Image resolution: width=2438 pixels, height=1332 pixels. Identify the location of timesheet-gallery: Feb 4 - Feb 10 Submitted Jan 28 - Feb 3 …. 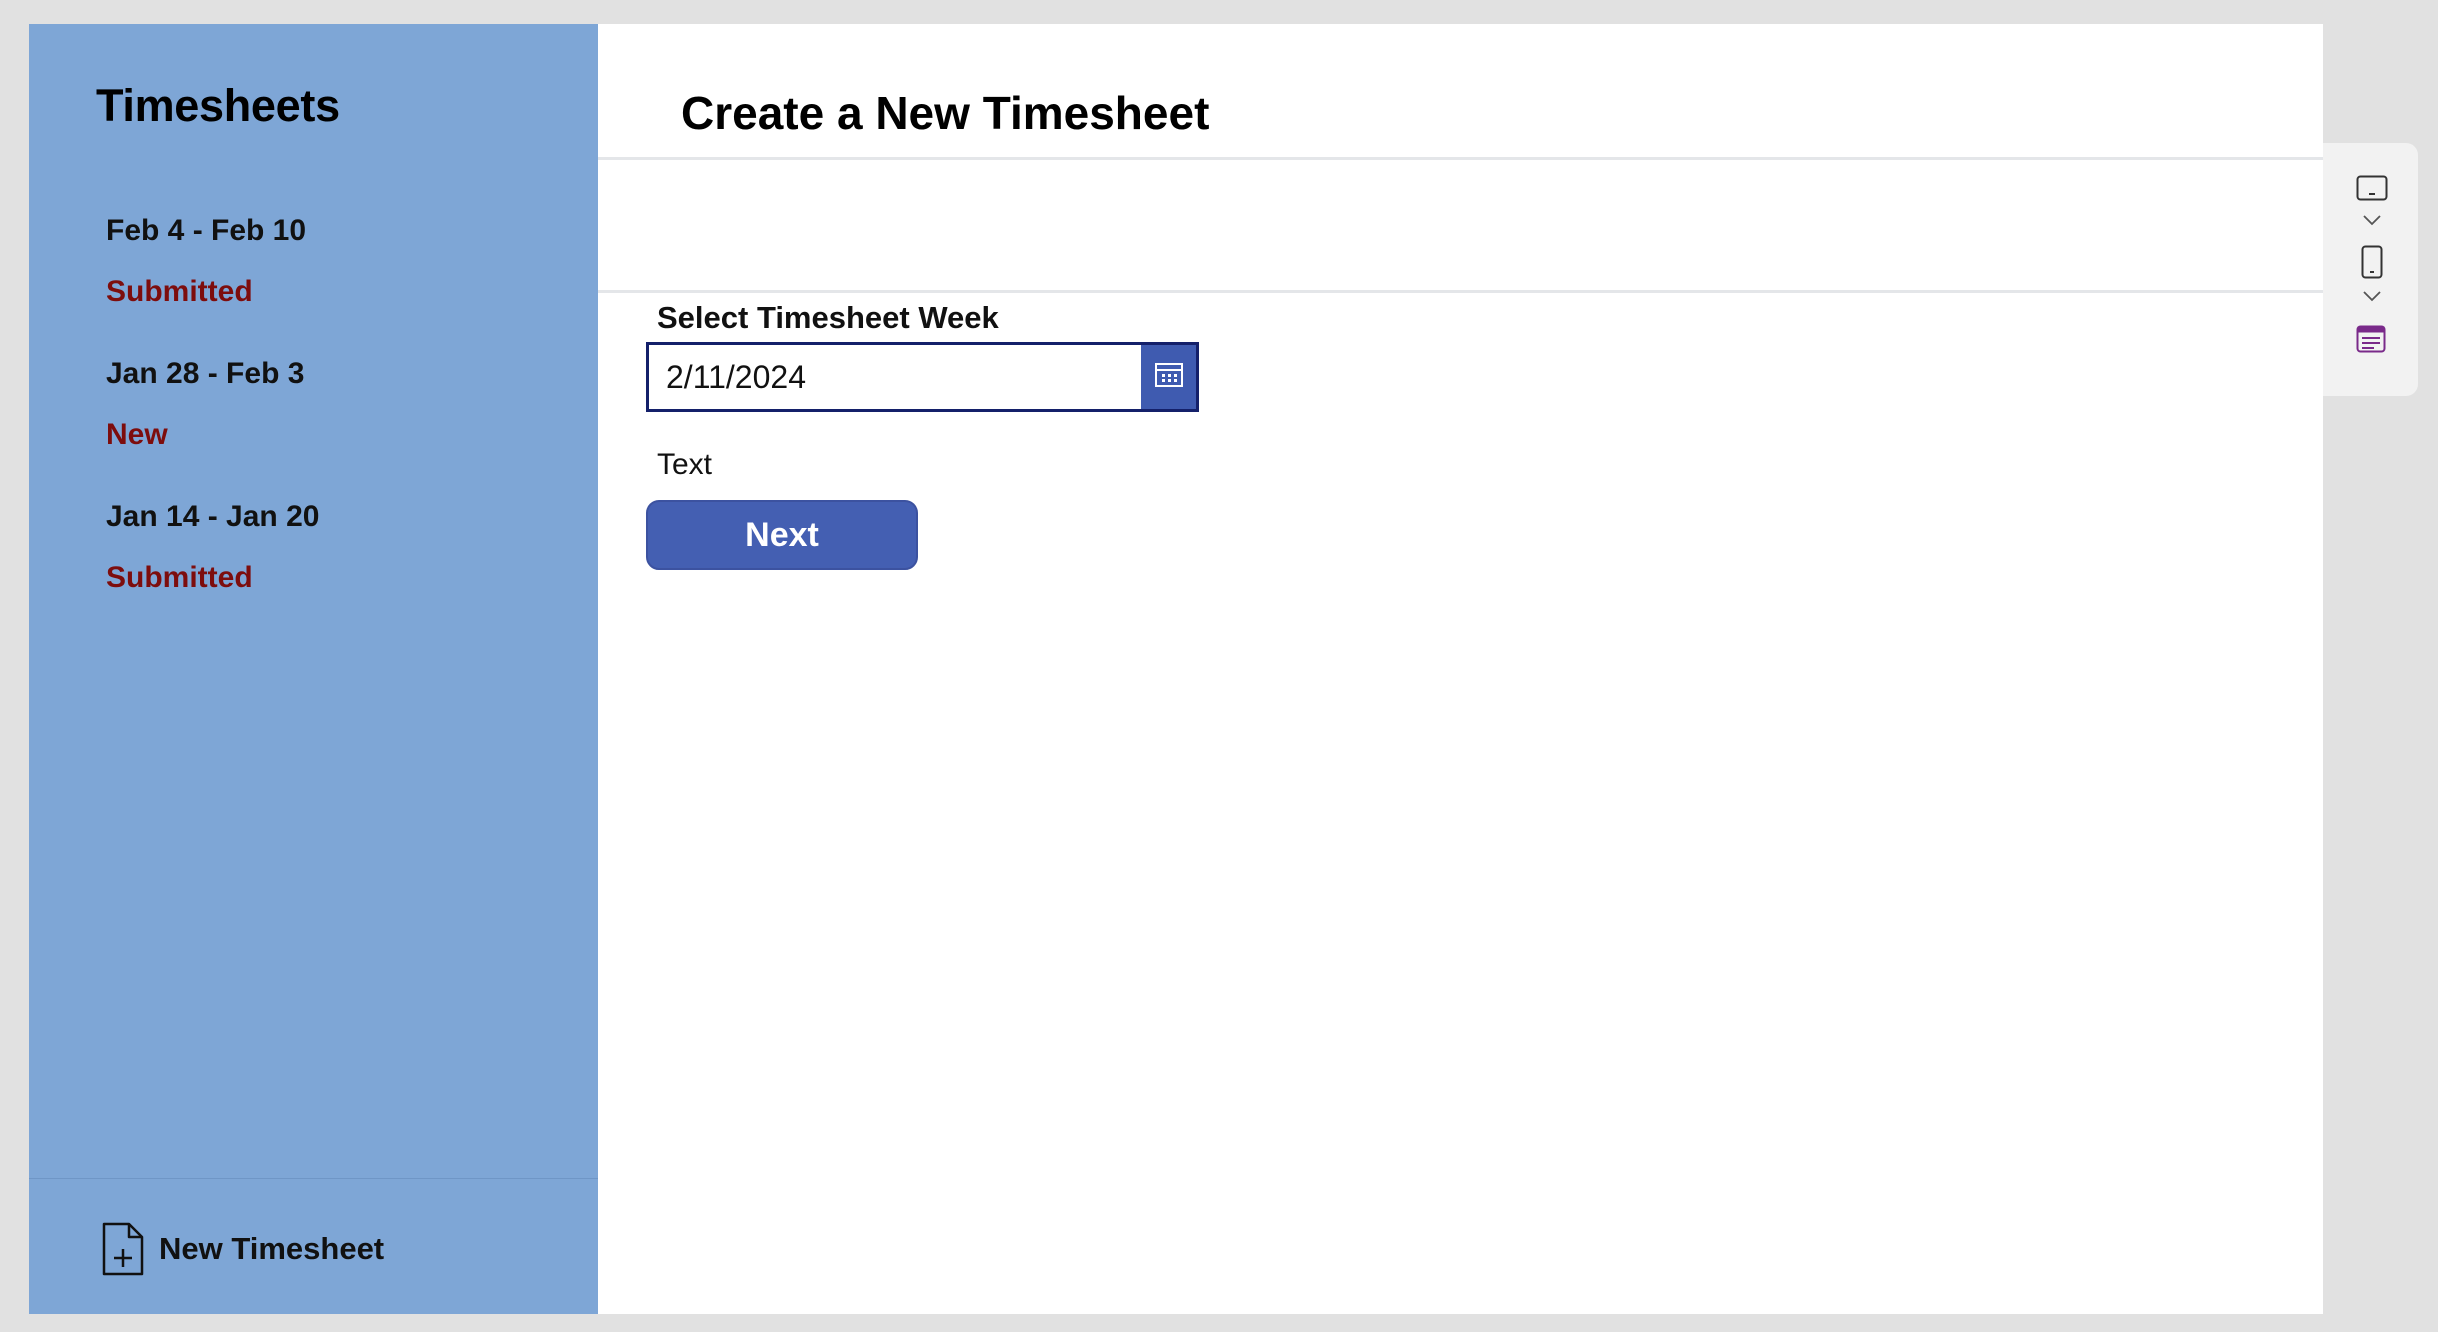
(341, 418).